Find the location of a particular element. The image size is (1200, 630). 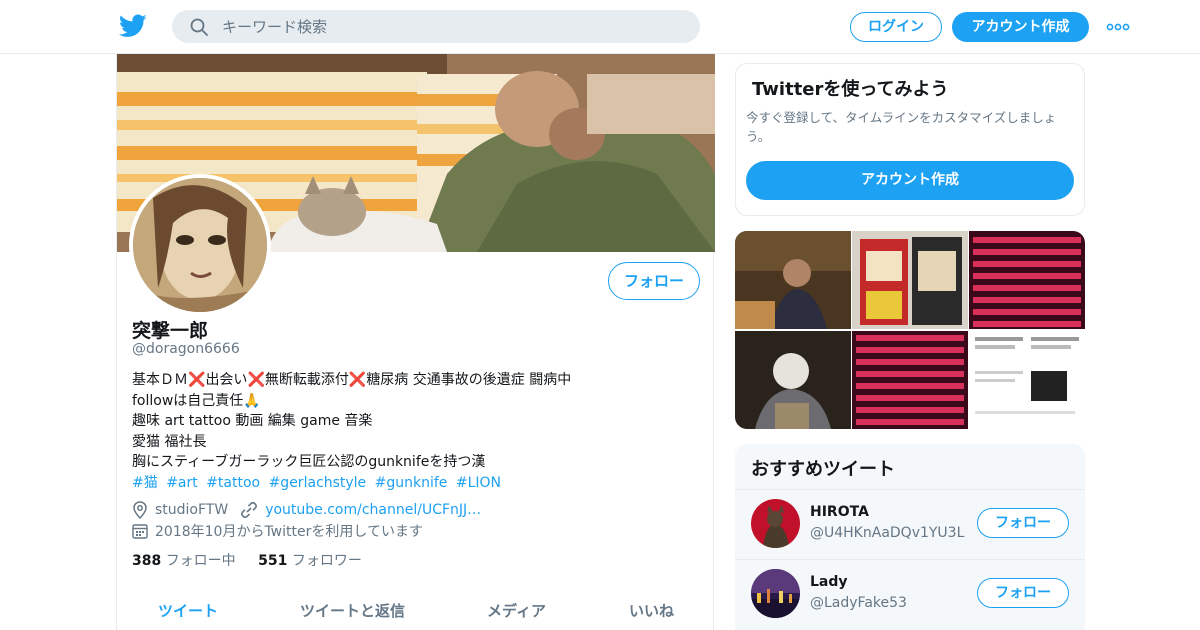

profile-joined: 2018年10月からTwitterを利用しています is located at coordinates (277, 531).